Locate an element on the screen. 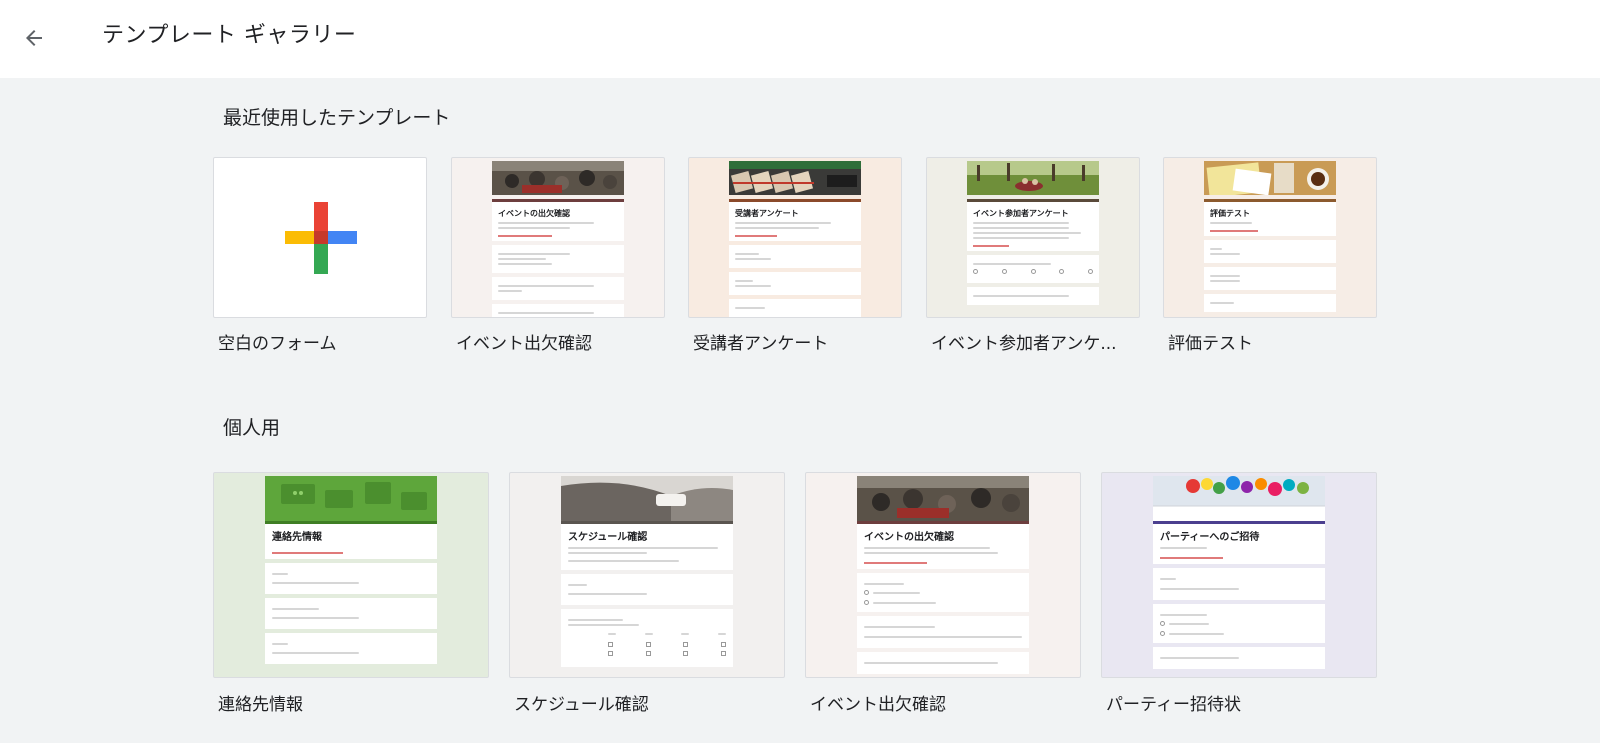 Image resolution: width=1600 pixels, height=743 pixels. template-card-student-survey: 受講者アンケート is located at coordinates (795, 237).